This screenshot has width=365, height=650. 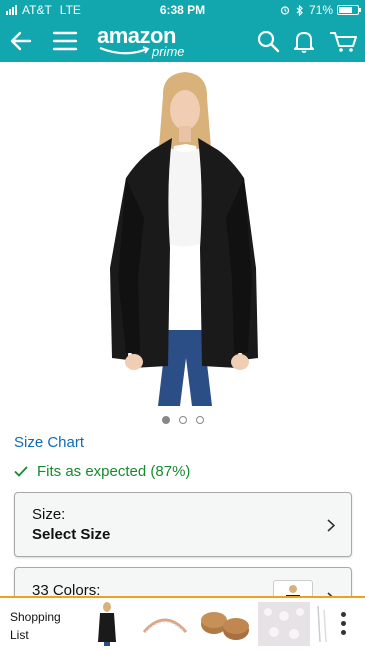 I want to click on size-selector: Size: Select Size, so click(x=183, y=524).